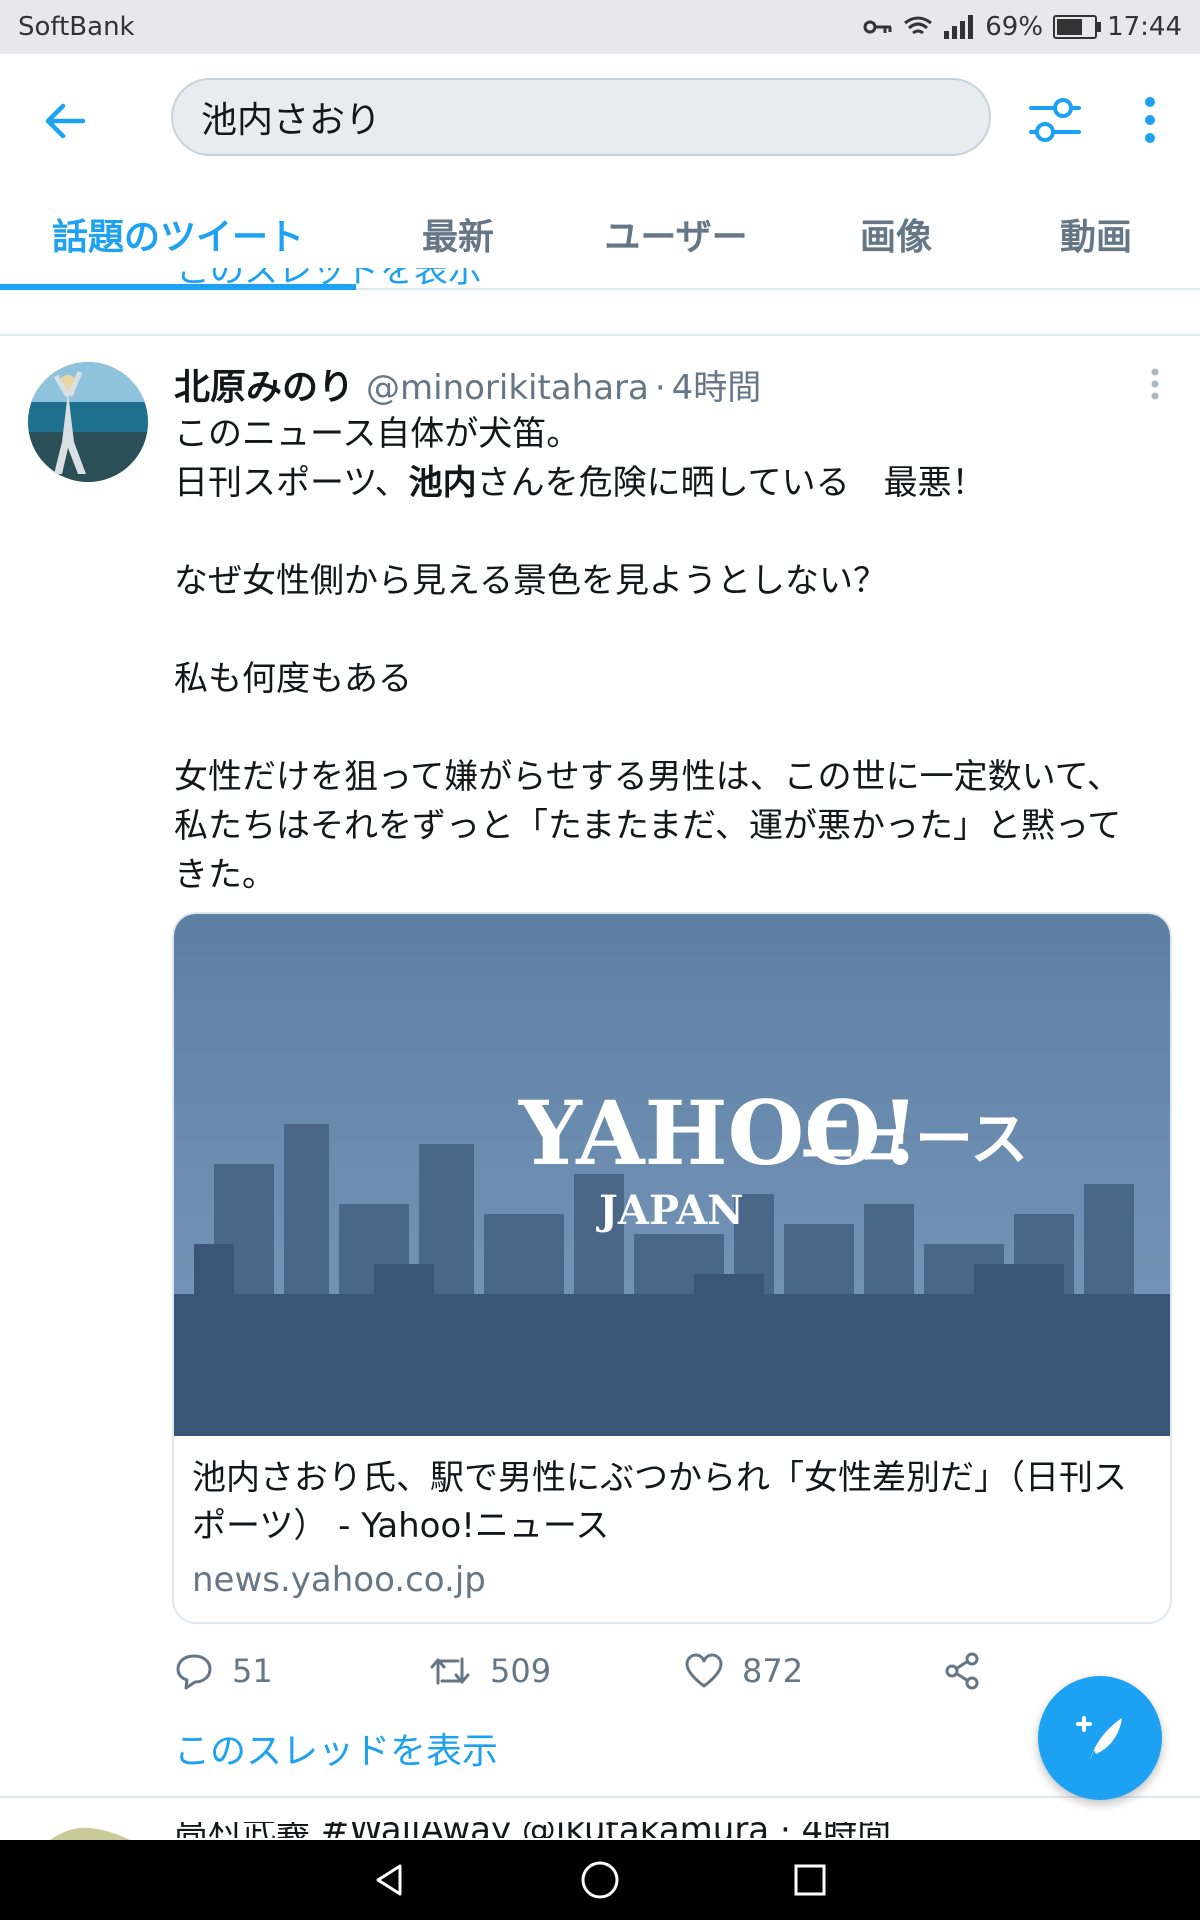 The width and height of the screenshot is (1200, 1920). Describe the element at coordinates (773, 1671) in the screenshot. I see `like-count: 872` at that location.